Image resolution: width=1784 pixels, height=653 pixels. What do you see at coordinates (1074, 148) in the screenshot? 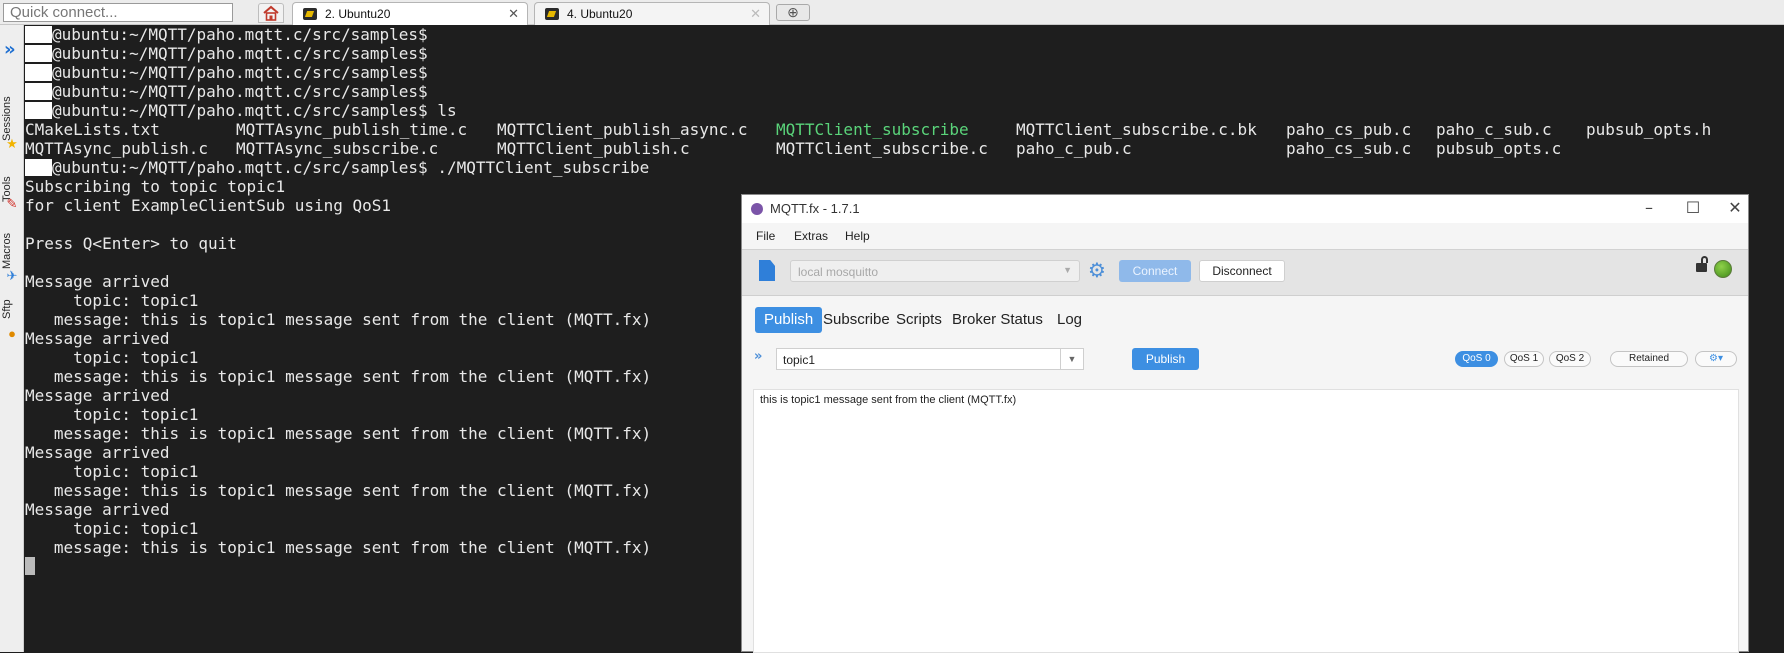
I see `ls-entry: paho_c_pub.c` at bounding box center [1074, 148].